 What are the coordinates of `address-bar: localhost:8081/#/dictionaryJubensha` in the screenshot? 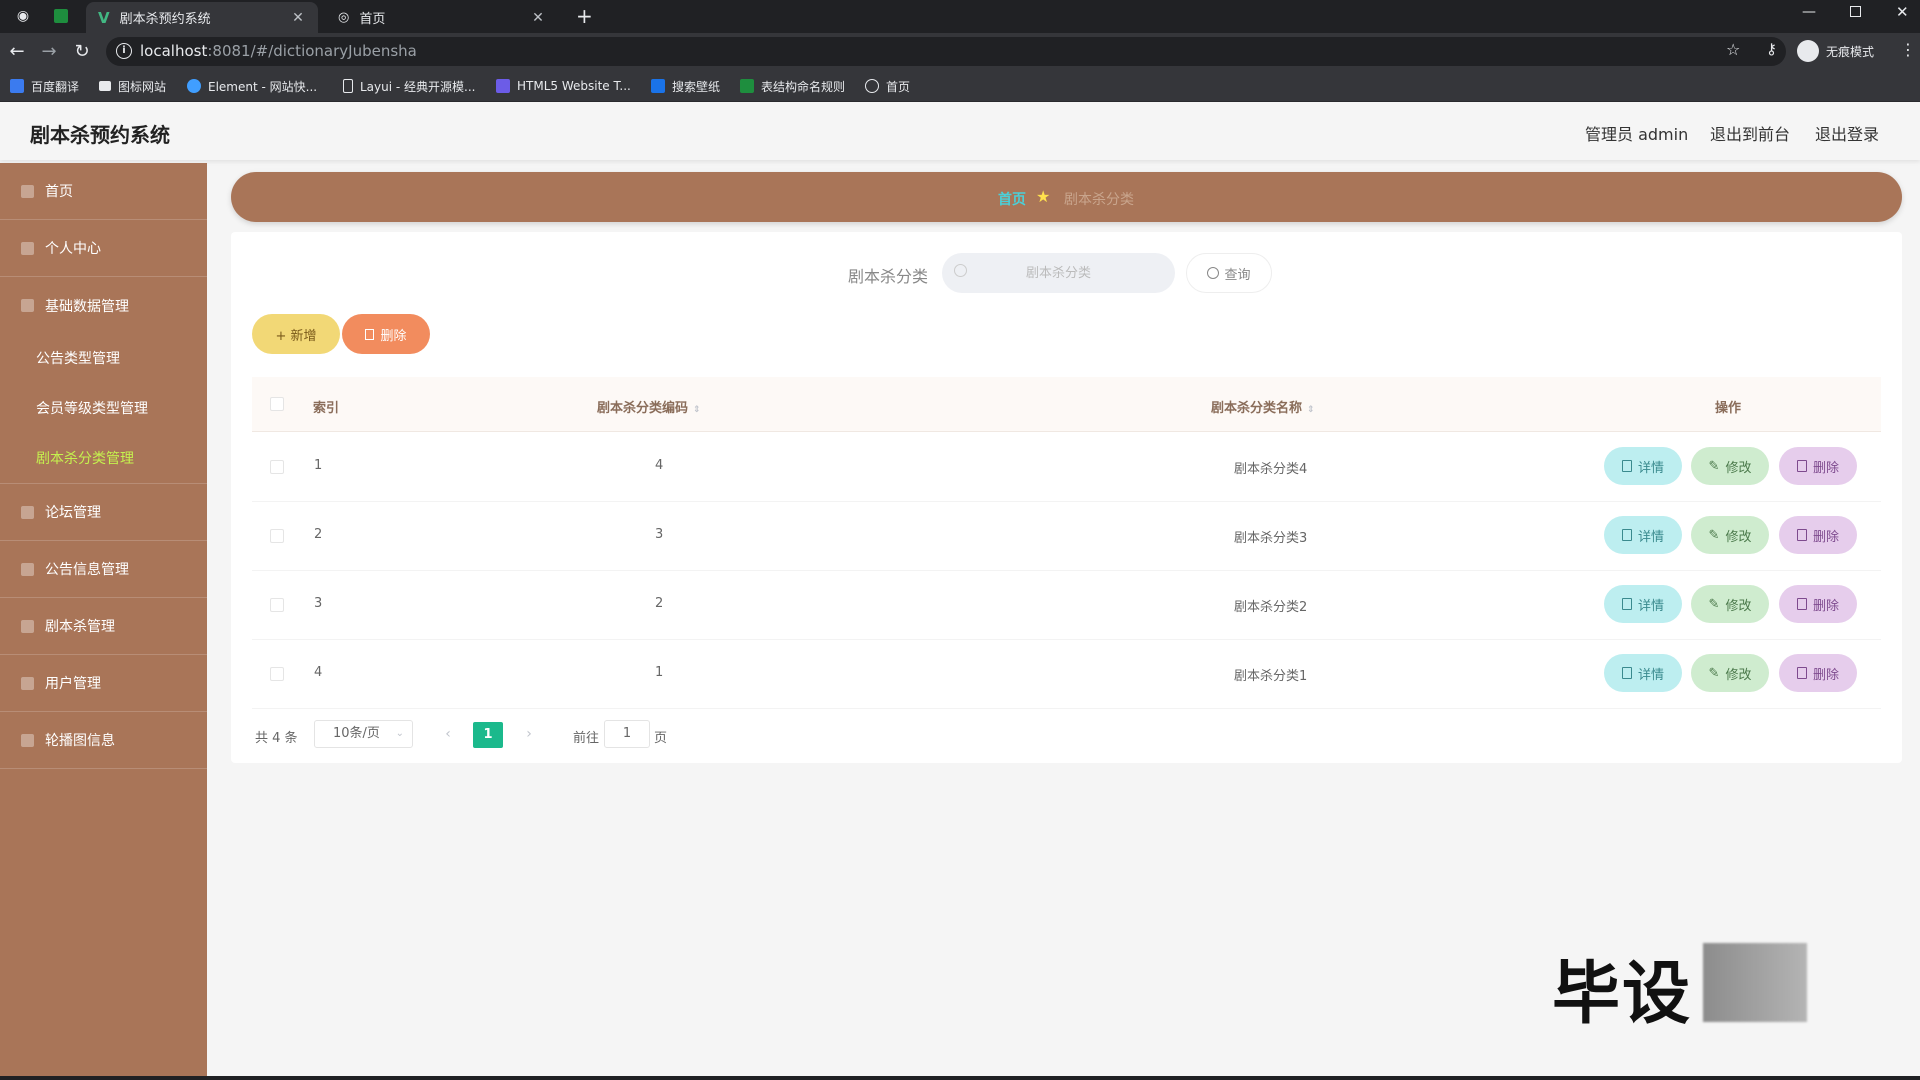 It's located at (946, 51).